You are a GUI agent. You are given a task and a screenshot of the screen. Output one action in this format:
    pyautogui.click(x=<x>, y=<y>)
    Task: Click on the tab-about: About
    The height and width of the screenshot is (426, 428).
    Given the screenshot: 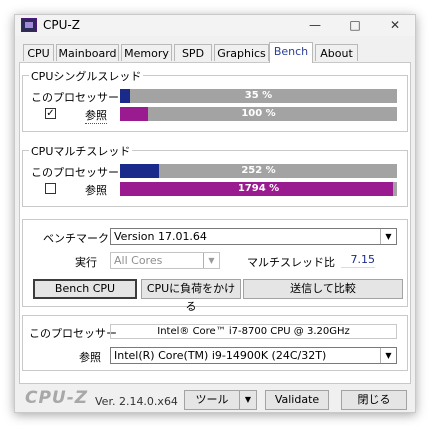 What is the action you would take?
    pyautogui.click(x=336, y=52)
    